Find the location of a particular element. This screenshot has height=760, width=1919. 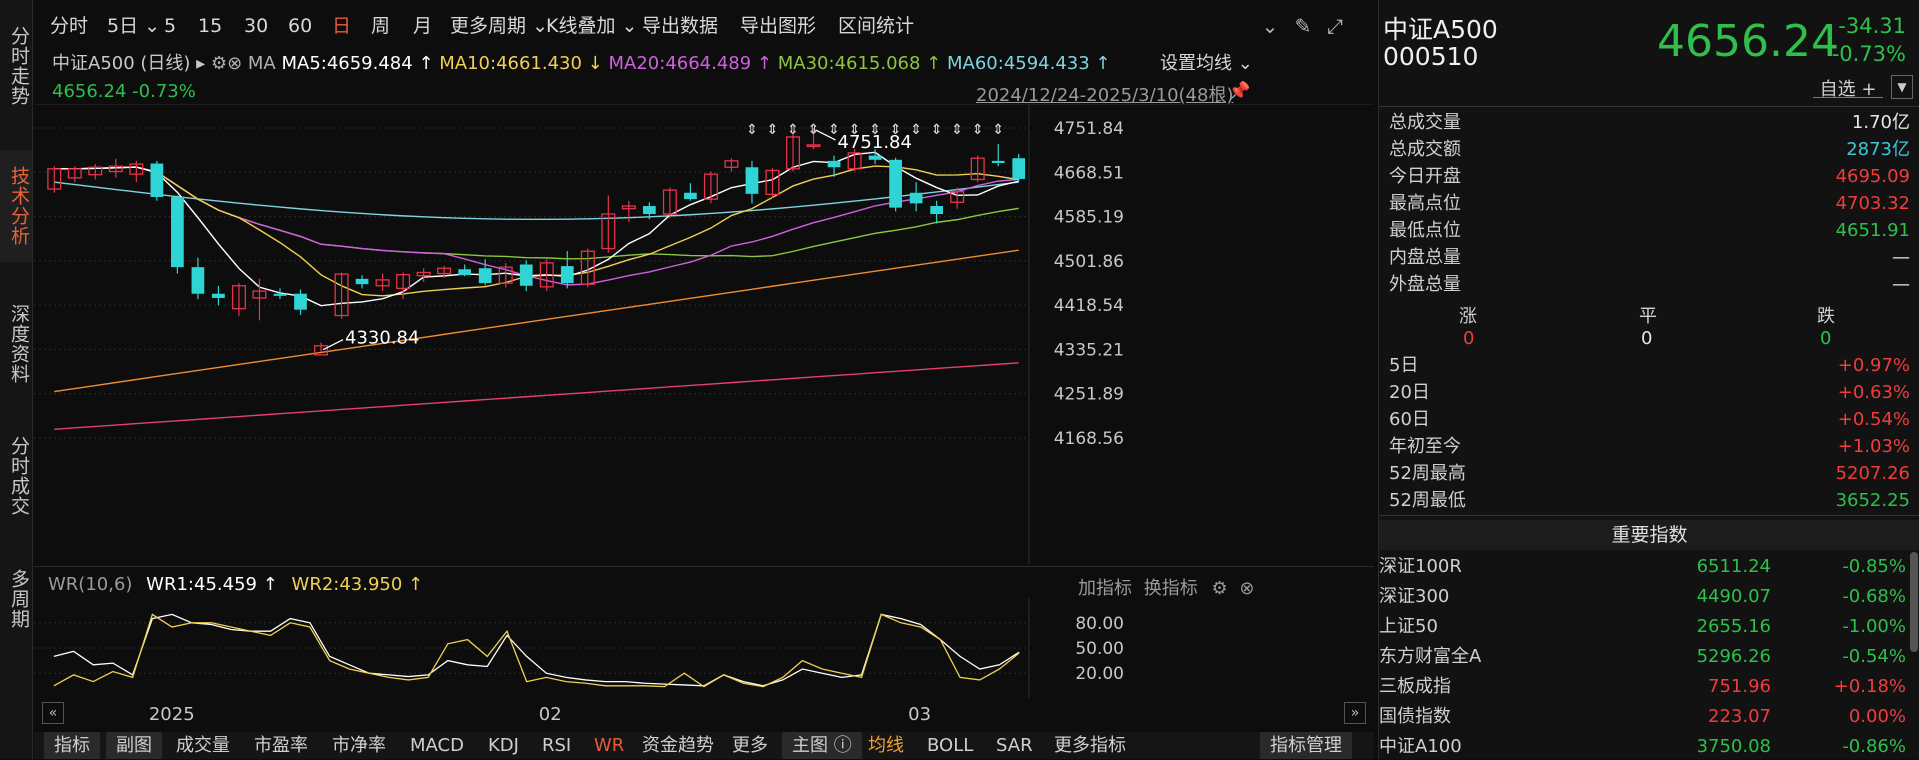

period-5day: 5日 ⌄ is located at coordinates (133, 26).